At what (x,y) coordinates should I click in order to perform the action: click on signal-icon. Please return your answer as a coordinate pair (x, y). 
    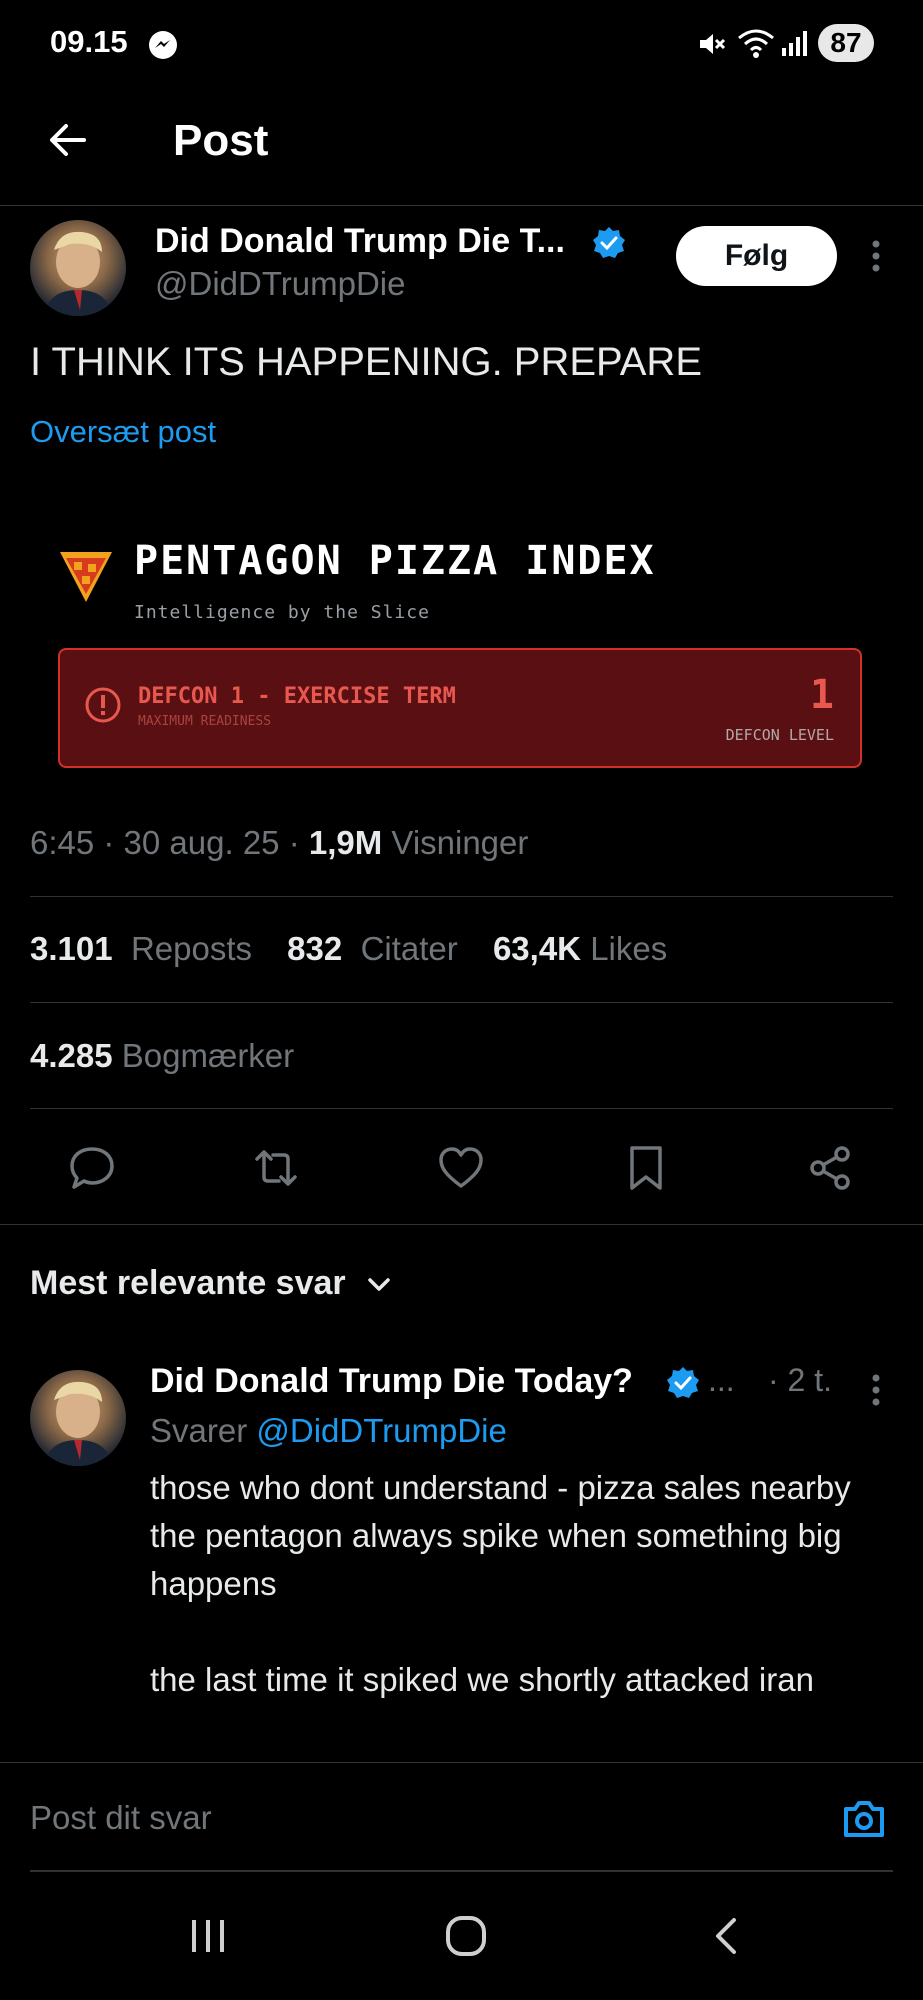
    Looking at the image, I should click on (795, 43).